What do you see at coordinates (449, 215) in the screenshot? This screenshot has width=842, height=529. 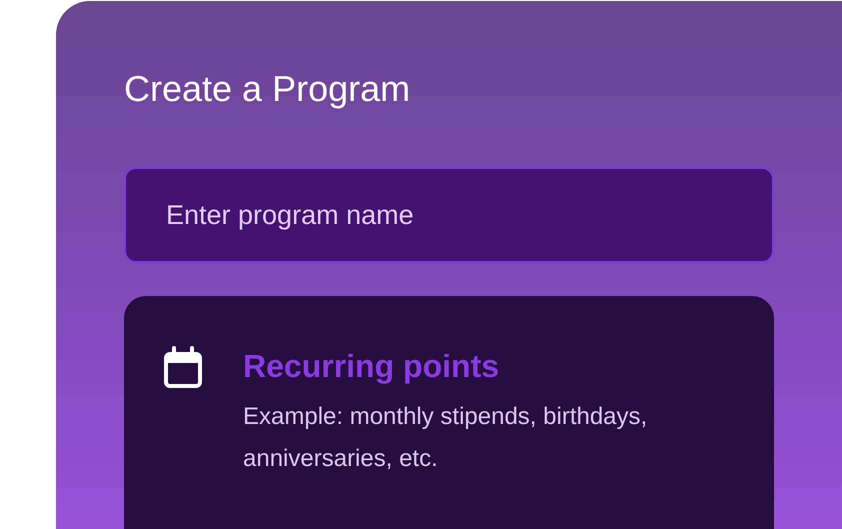 I see `program-name-field: Enter program name` at bounding box center [449, 215].